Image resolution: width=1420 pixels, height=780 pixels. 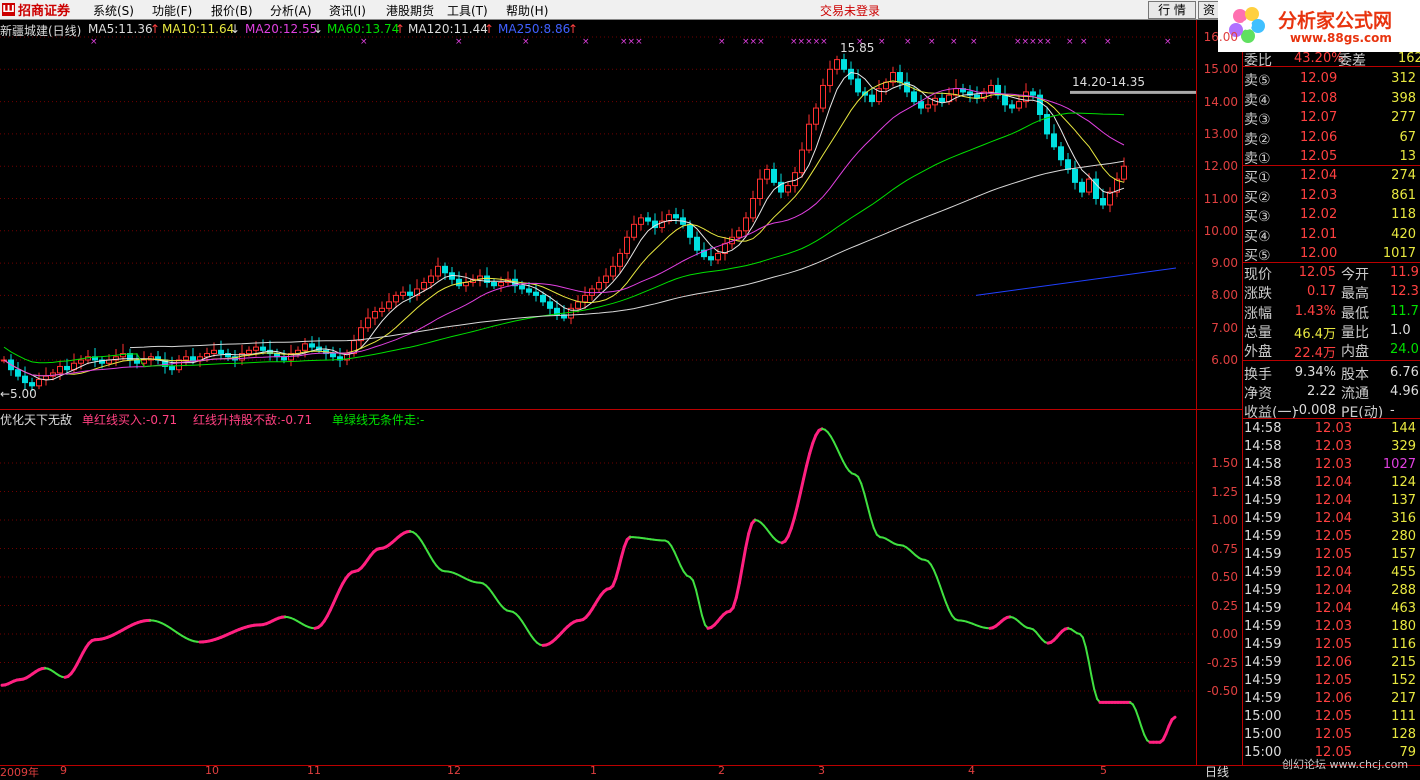 What do you see at coordinates (1258, 293) in the screenshot?
I see `stat-label: 涨跌` at bounding box center [1258, 293].